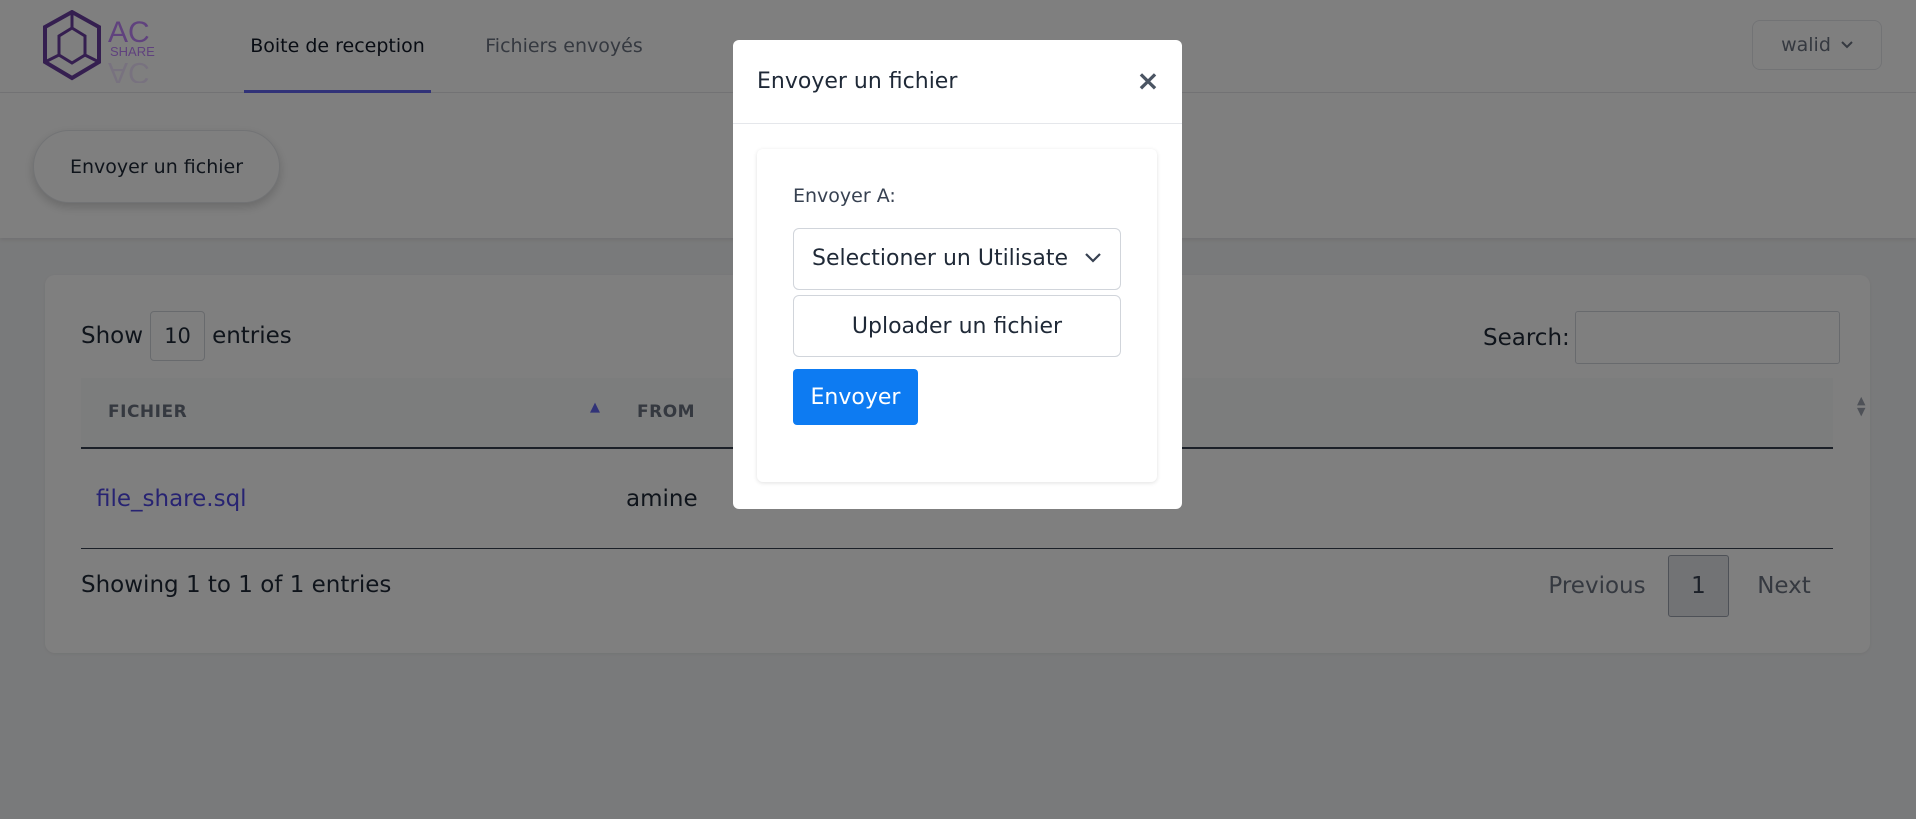 The image size is (1916, 819). I want to click on modal-title: Envoyer un fichier, so click(857, 81).